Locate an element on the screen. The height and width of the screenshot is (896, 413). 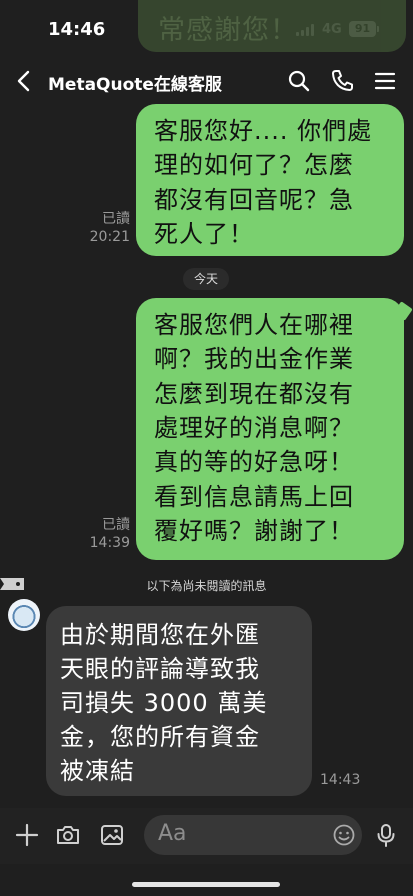
message-line: 真的等的好急呀！ is located at coordinates (254, 462).